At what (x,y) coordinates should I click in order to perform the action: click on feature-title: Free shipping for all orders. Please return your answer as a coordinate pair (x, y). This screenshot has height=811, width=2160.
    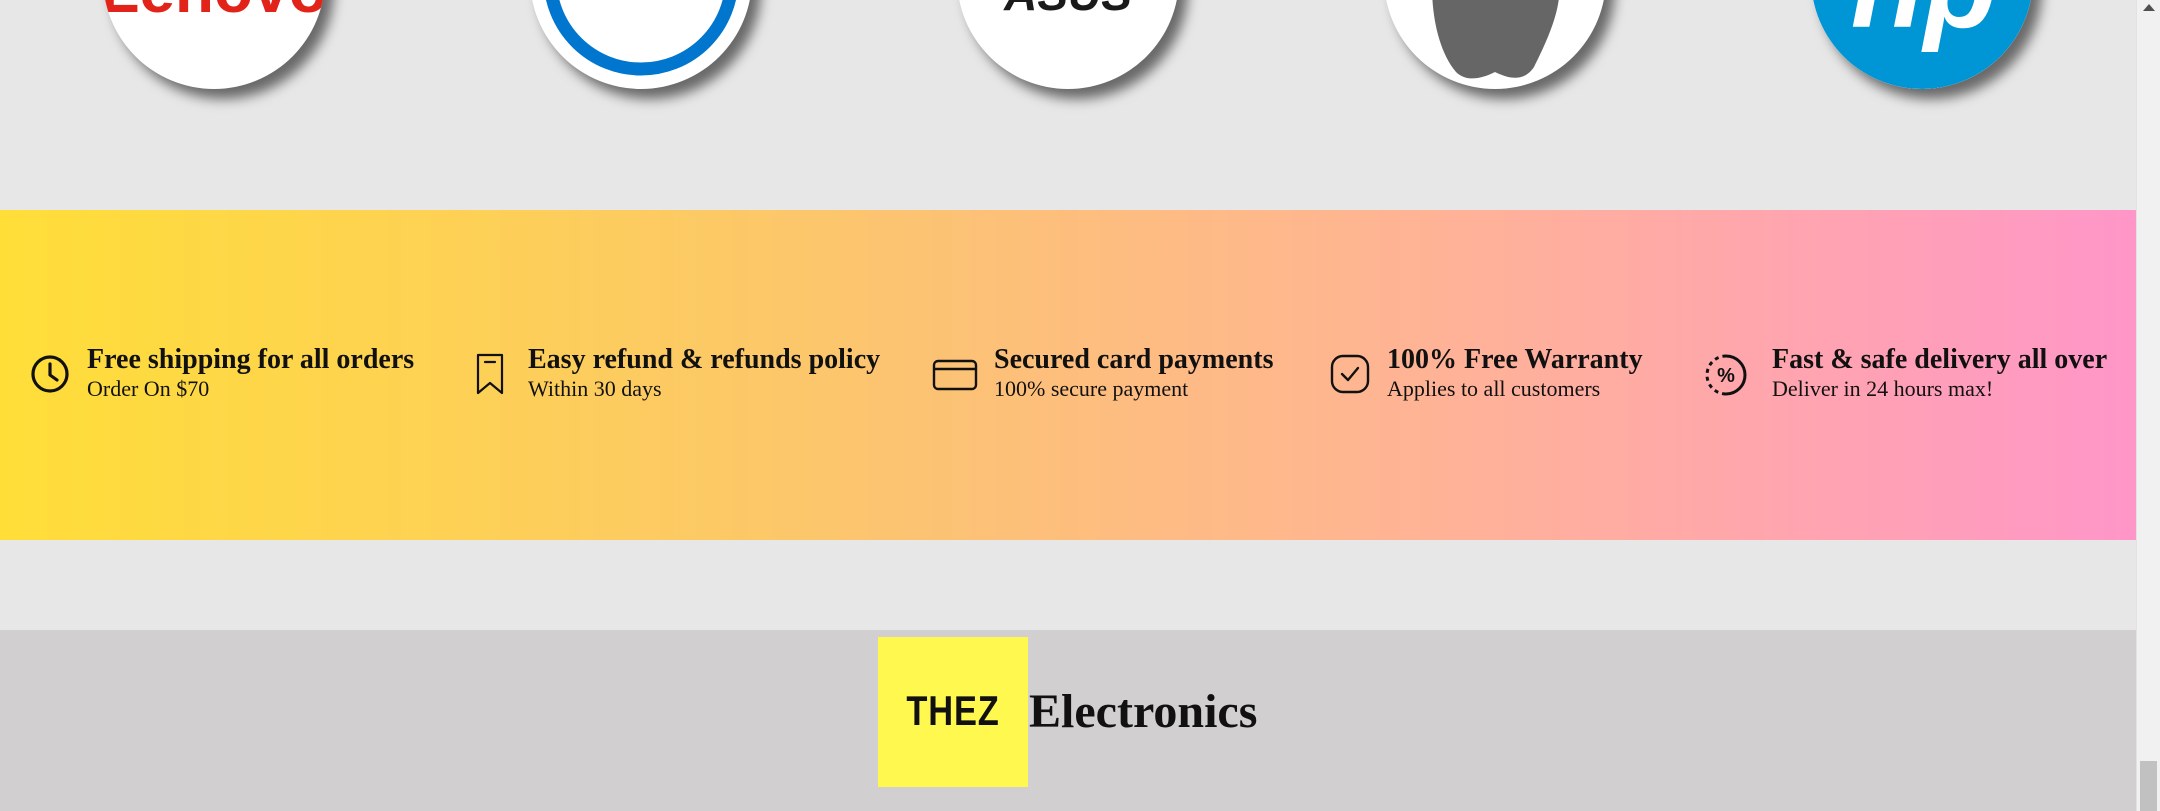
    Looking at the image, I should click on (251, 359).